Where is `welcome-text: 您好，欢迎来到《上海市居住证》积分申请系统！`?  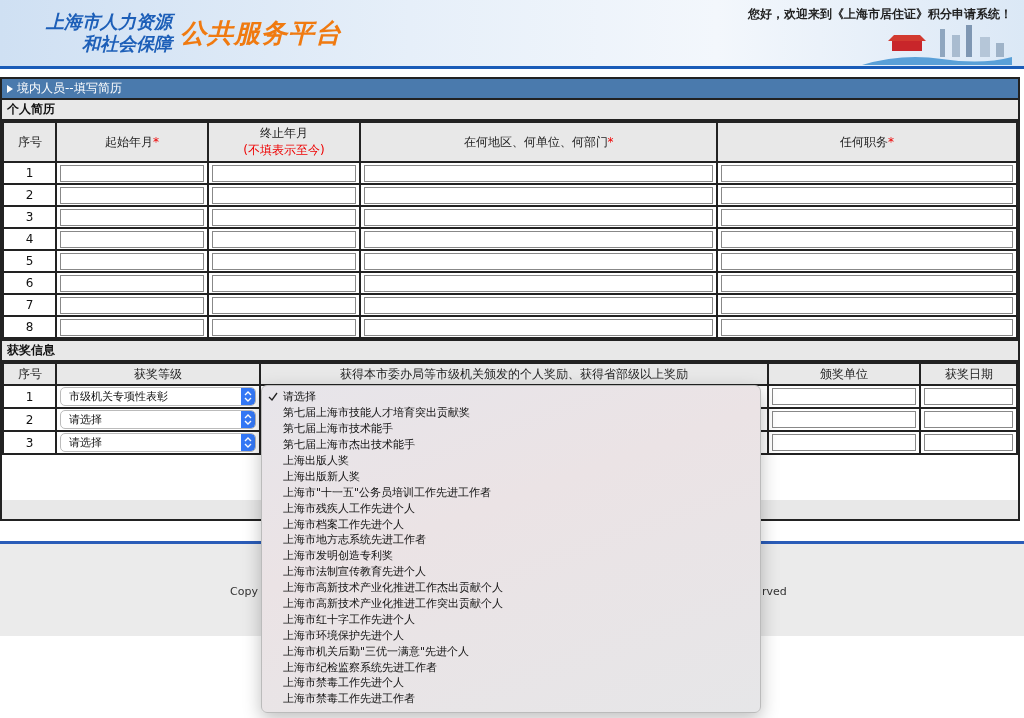
welcome-text: 您好，欢迎来到《上海市居住证》积分申请系统！ is located at coordinates (880, 14).